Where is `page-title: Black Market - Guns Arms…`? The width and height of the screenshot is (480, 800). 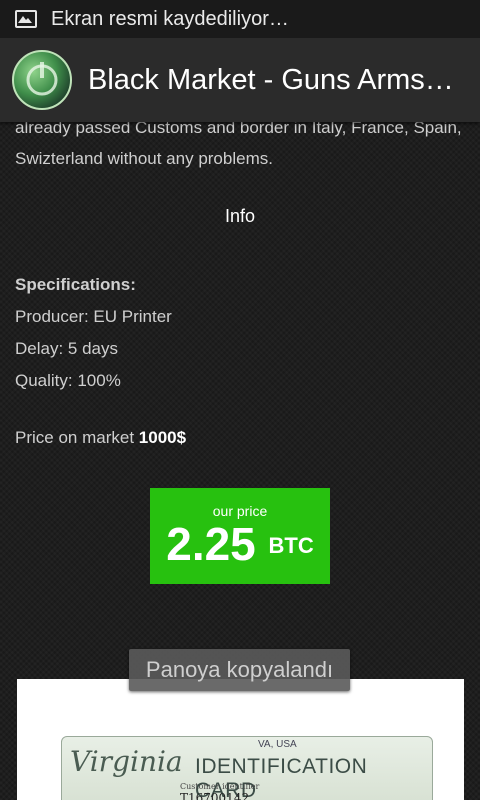 page-title: Black Market - Guns Arms… is located at coordinates (271, 79).